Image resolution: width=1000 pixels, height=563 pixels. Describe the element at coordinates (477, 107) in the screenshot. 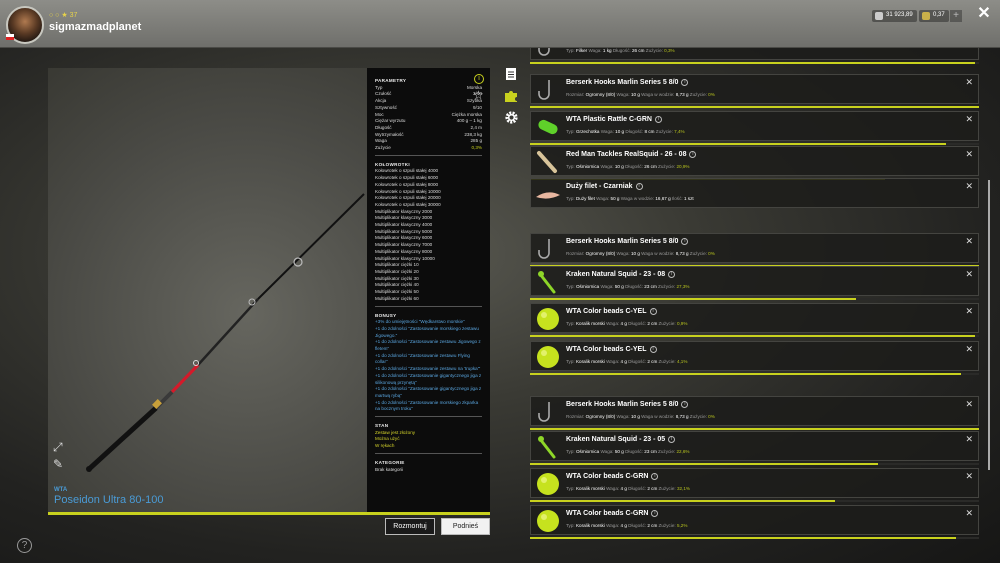

I see `param-value: 9/10` at that location.